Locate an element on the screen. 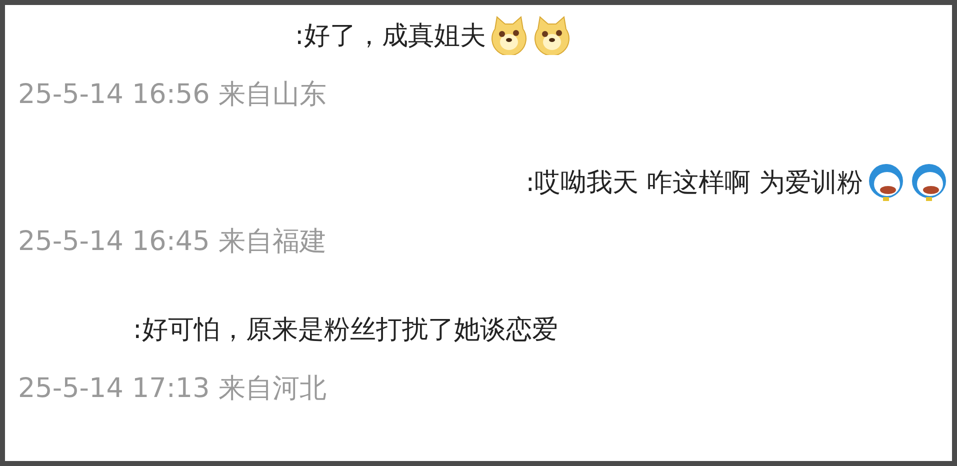 The image size is (957, 466). comment-text: :哎呦我天 咋这样啊 为爱训粉 is located at coordinates (694, 183).